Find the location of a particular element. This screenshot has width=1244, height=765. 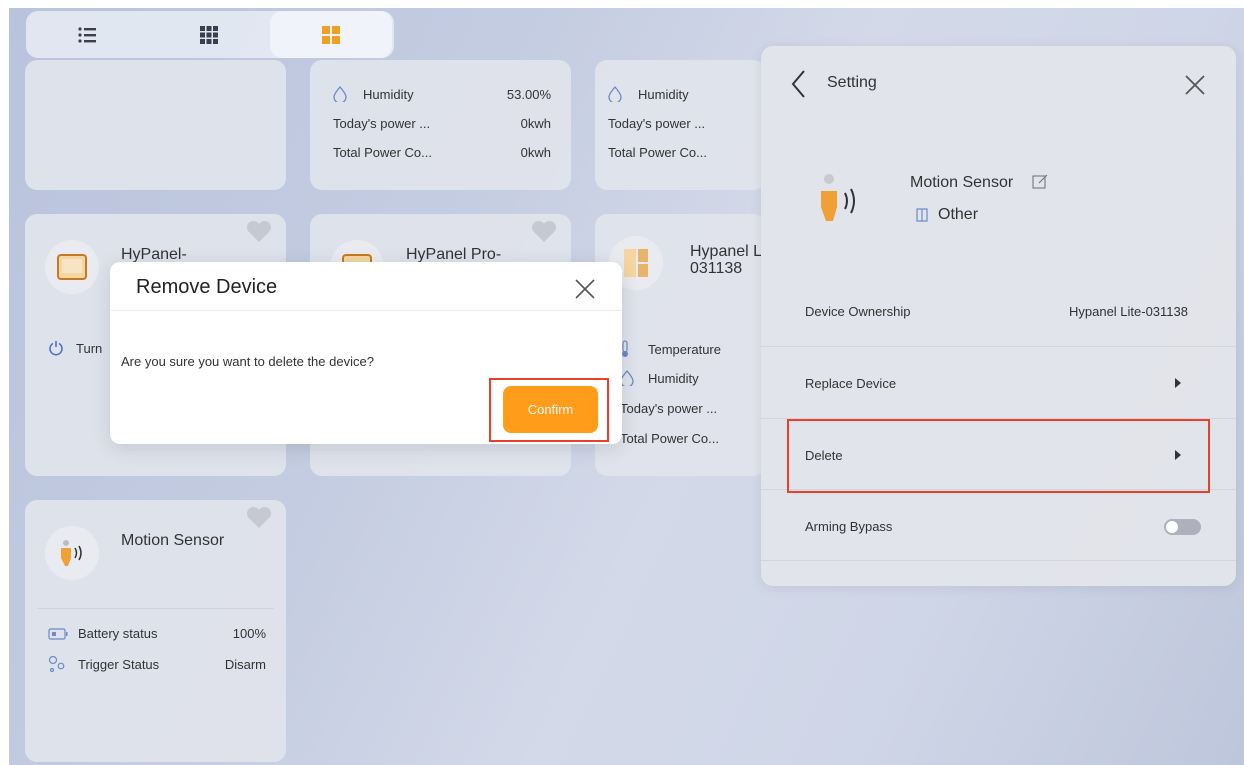

list-icon is located at coordinates (87, 34).